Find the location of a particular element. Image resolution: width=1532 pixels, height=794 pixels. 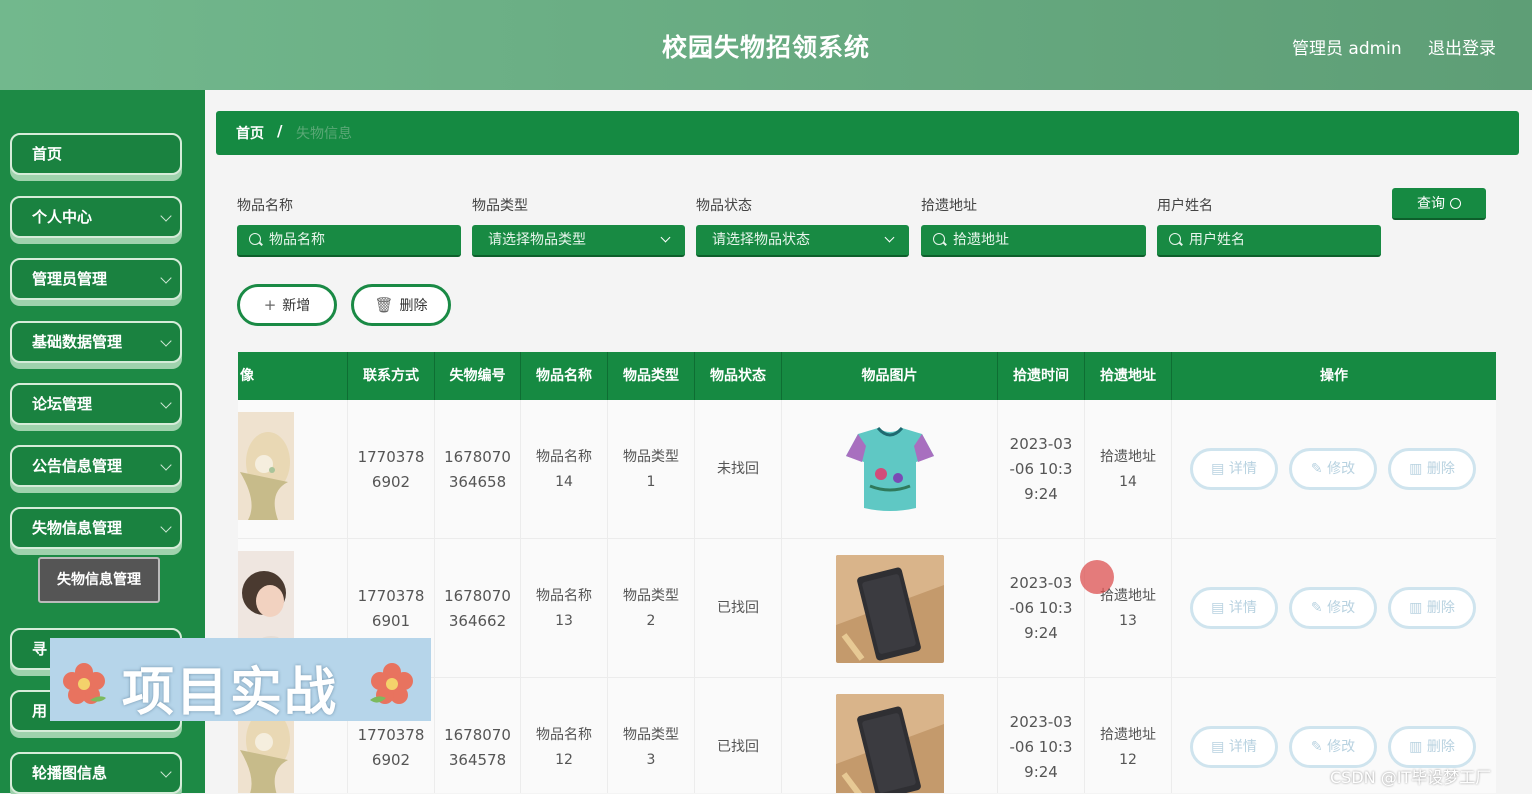

watermark: CSDN @IT毕设梦工厂 is located at coordinates (1411, 777).